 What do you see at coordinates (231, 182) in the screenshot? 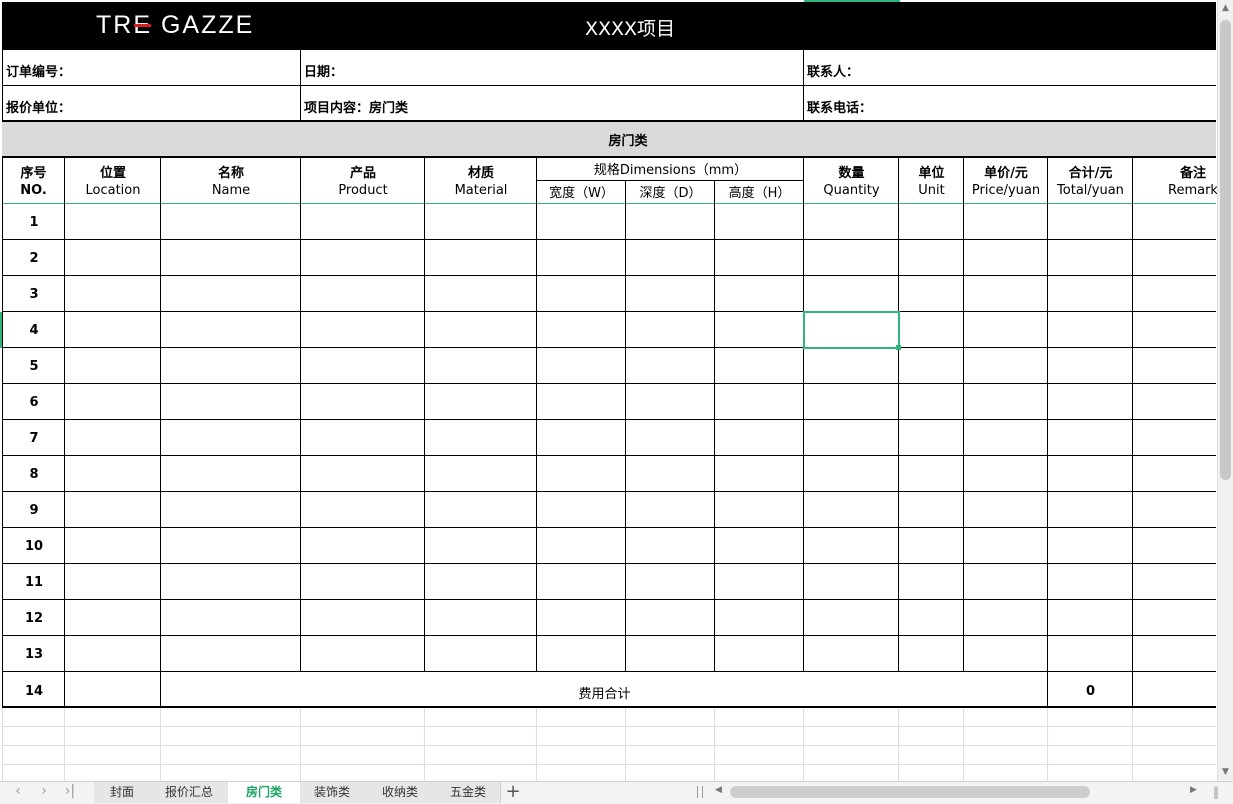
I see `col-header-name: 名称 Name` at bounding box center [231, 182].